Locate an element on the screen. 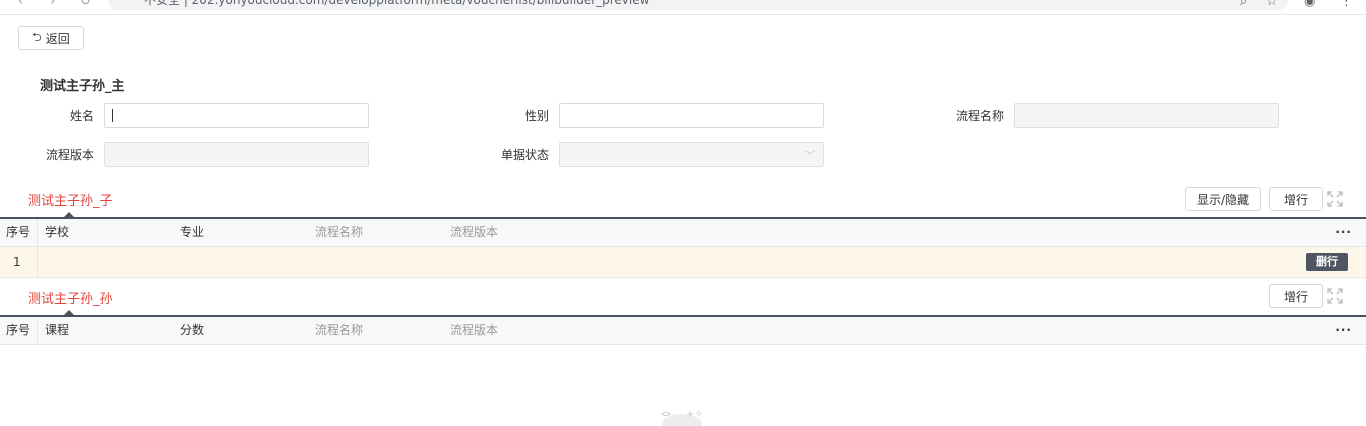 Image resolution: width=1366 pixels, height=426 pixels. table-row: 1 删行 is located at coordinates (683, 262).